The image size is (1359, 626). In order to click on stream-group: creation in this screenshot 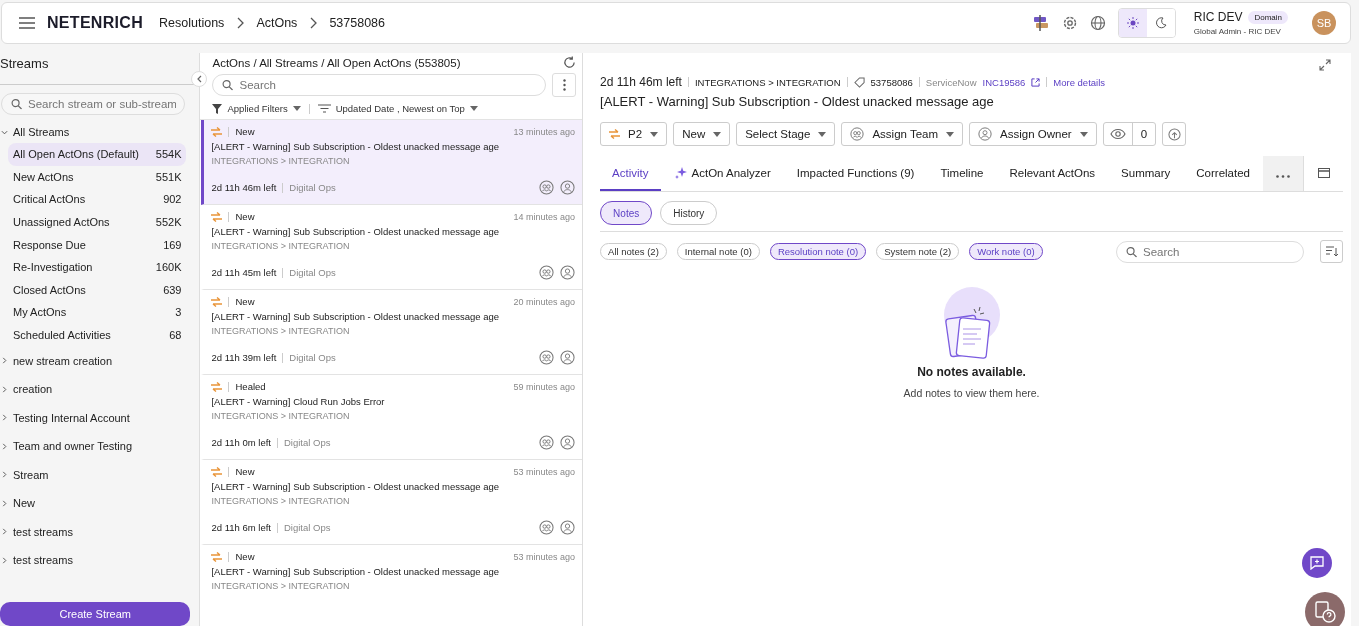, I will do `click(100, 389)`.